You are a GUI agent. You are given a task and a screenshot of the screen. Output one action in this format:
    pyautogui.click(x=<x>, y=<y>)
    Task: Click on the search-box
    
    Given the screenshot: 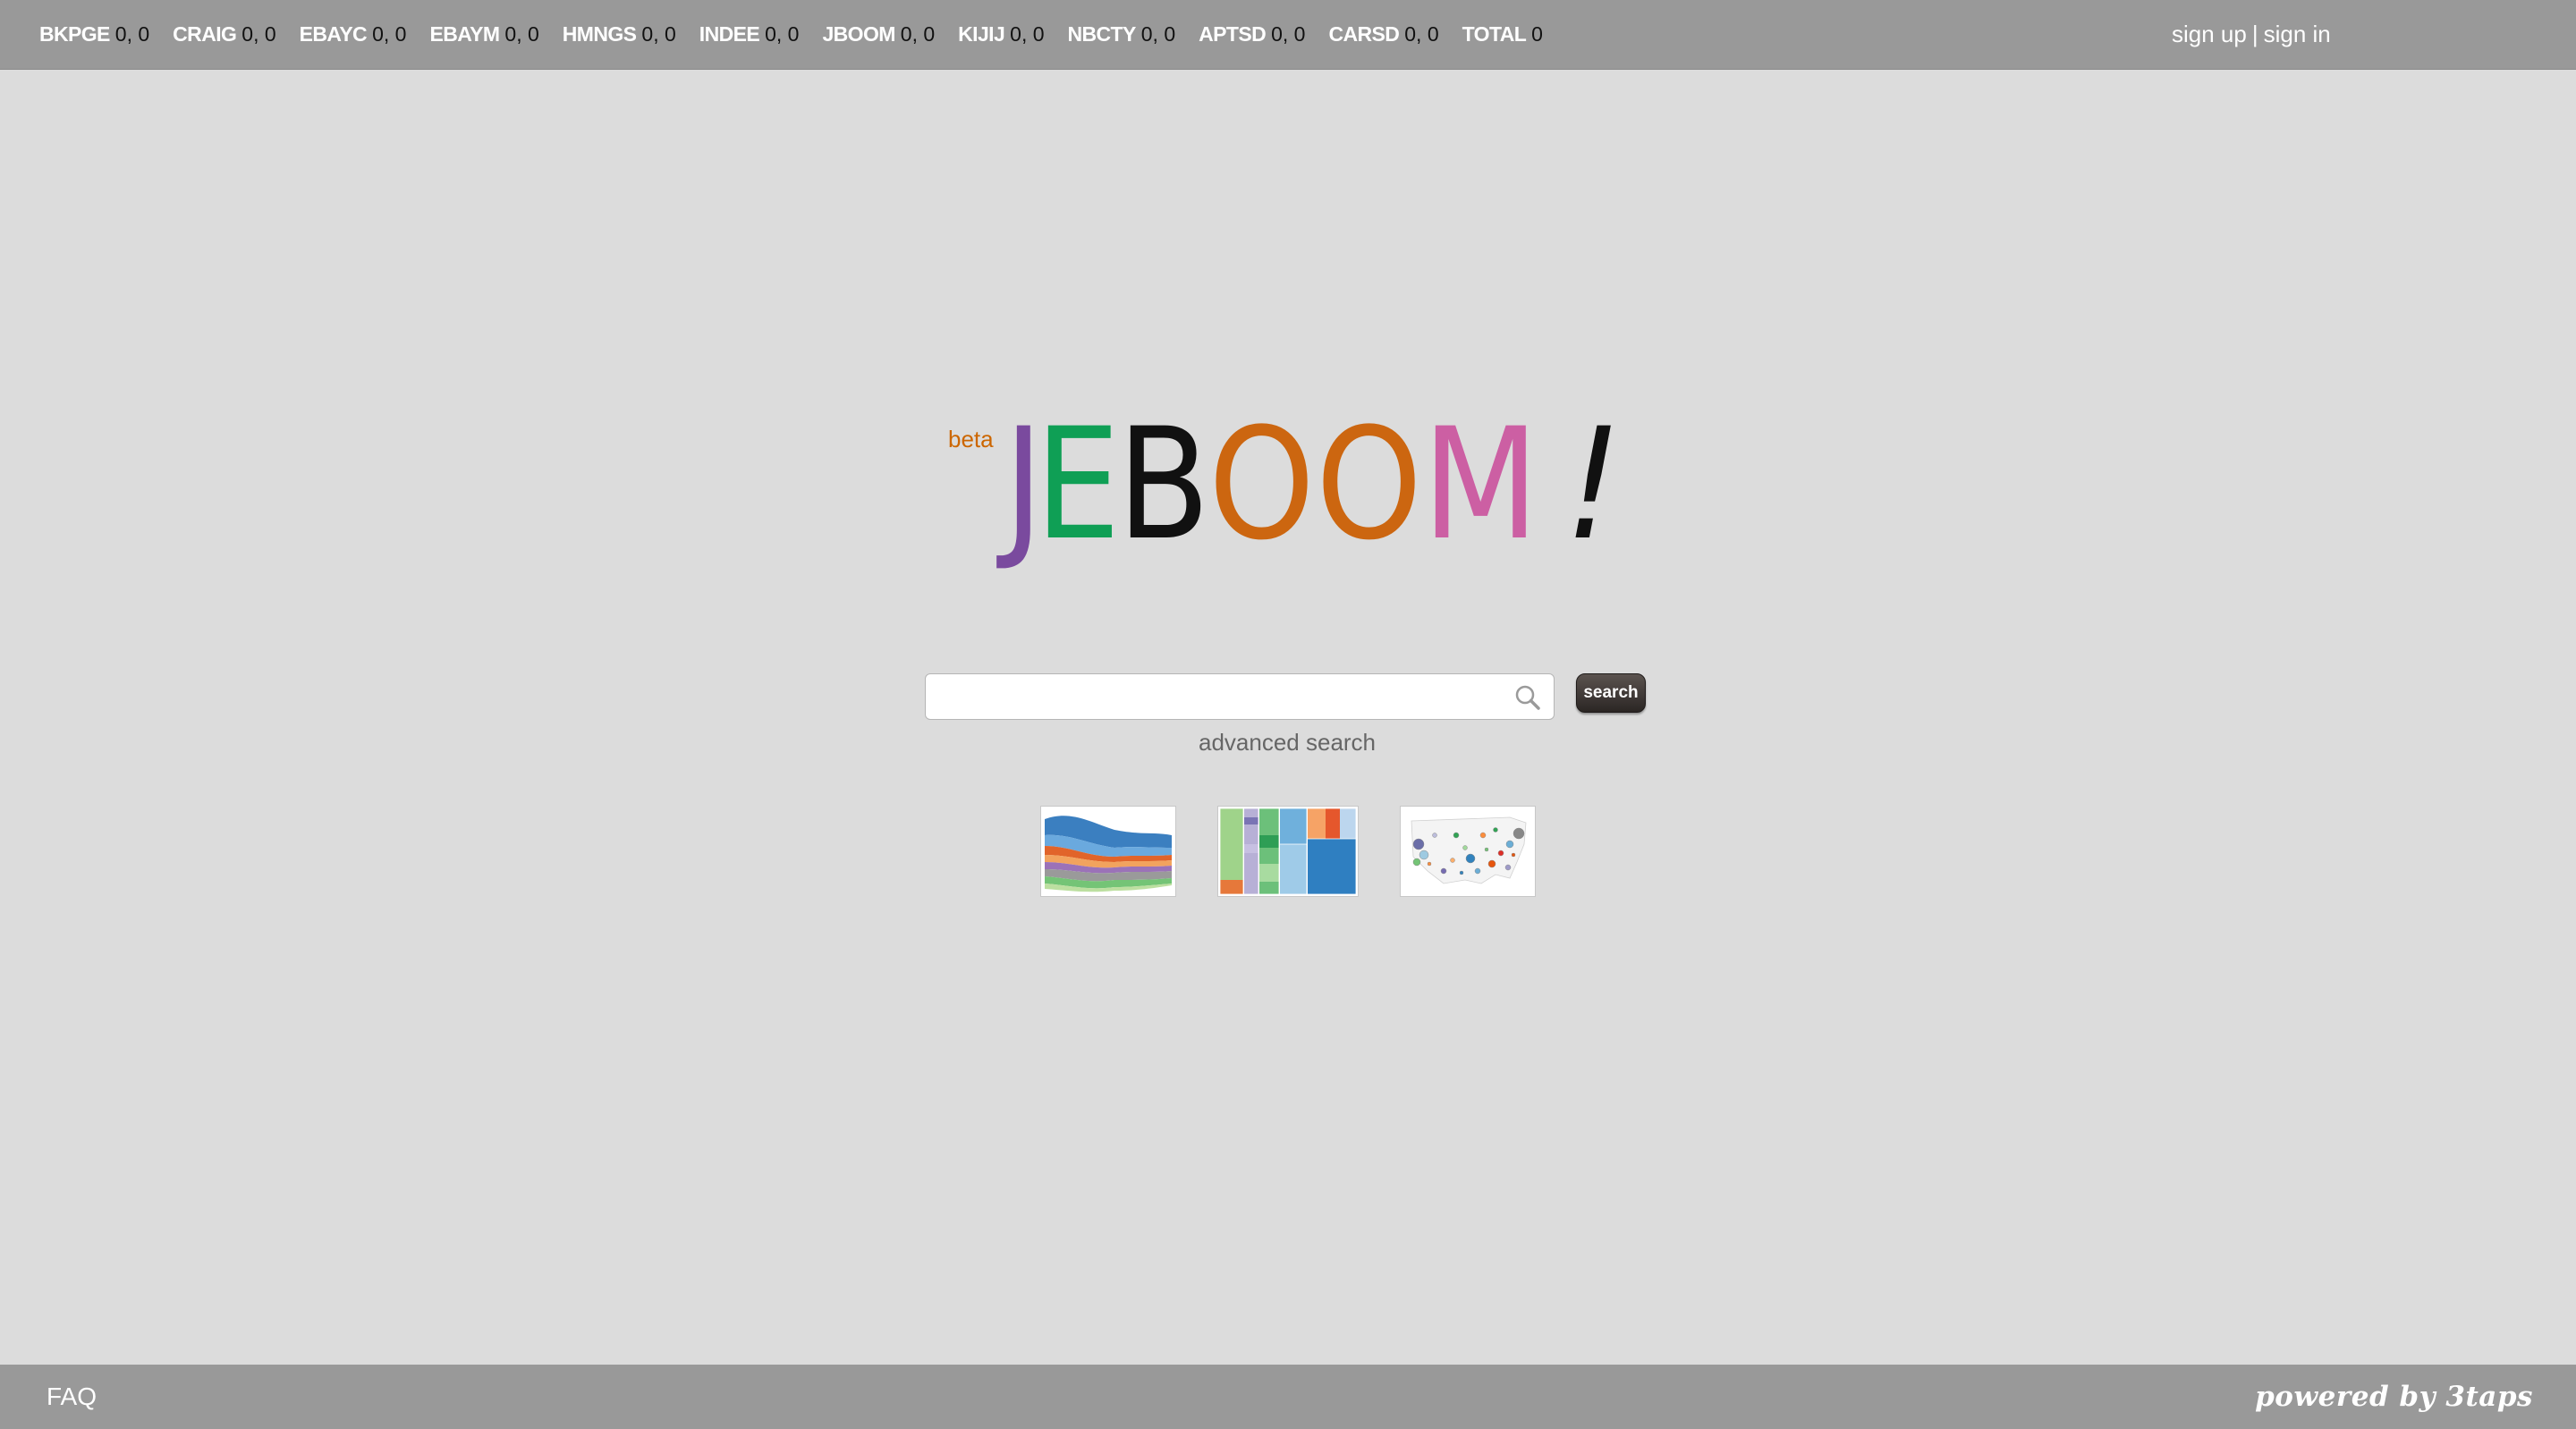 What is the action you would take?
    pyautogui.click(x=1240, y=697)
    